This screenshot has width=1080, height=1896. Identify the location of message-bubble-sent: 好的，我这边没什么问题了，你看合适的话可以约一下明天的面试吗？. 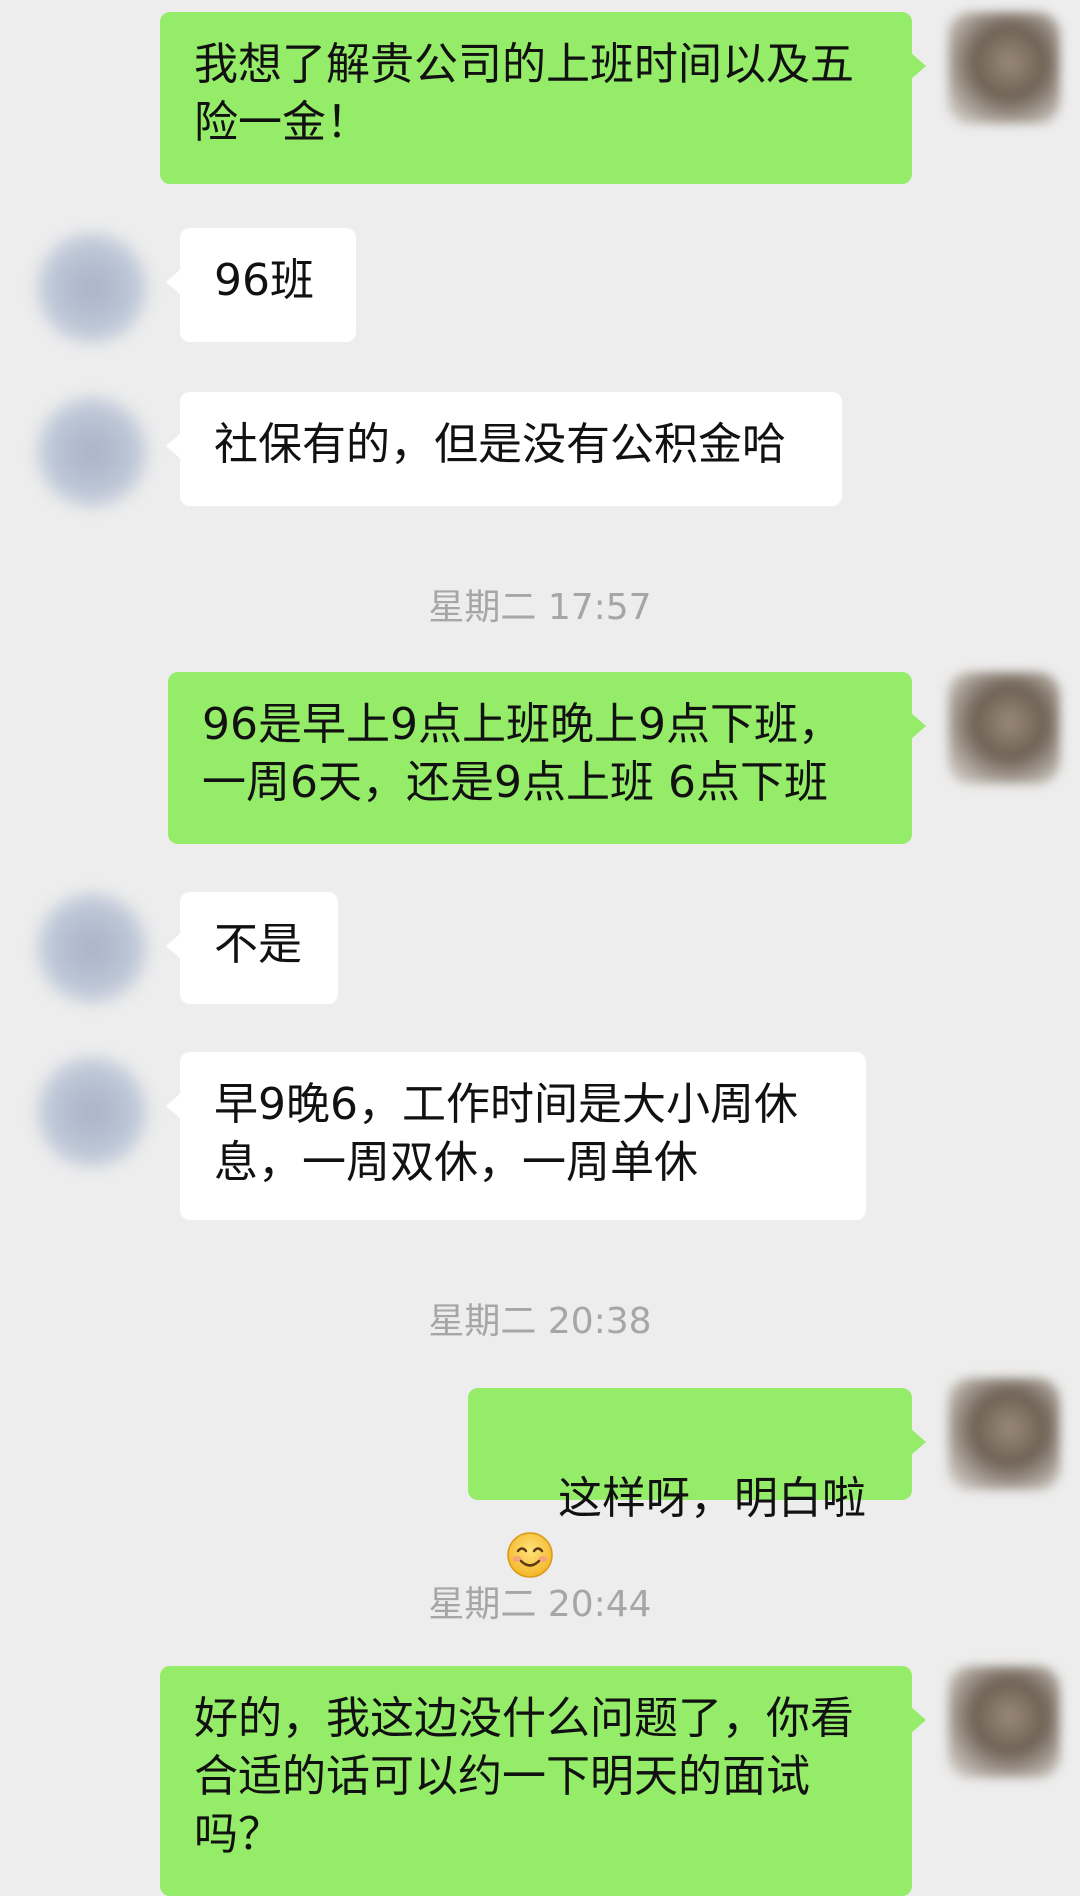
(543, 1781).